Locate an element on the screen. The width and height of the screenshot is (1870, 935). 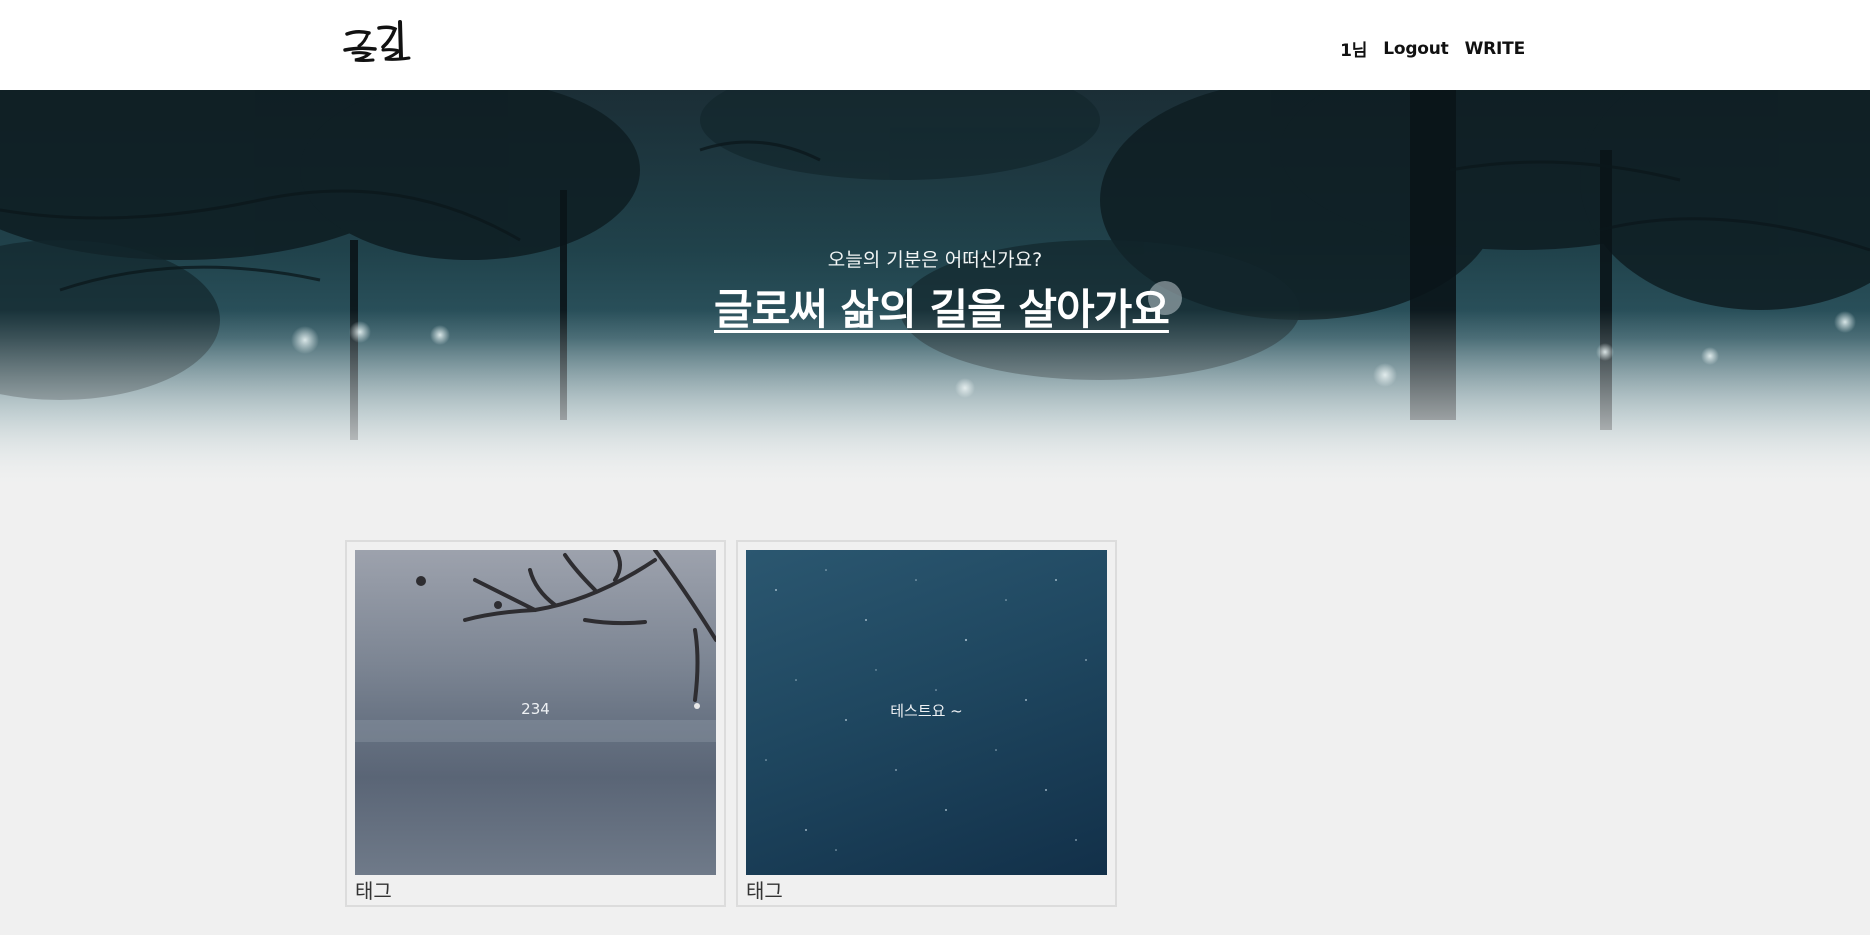
logo-calligraphy-icon is located at coordinates (377, 41).